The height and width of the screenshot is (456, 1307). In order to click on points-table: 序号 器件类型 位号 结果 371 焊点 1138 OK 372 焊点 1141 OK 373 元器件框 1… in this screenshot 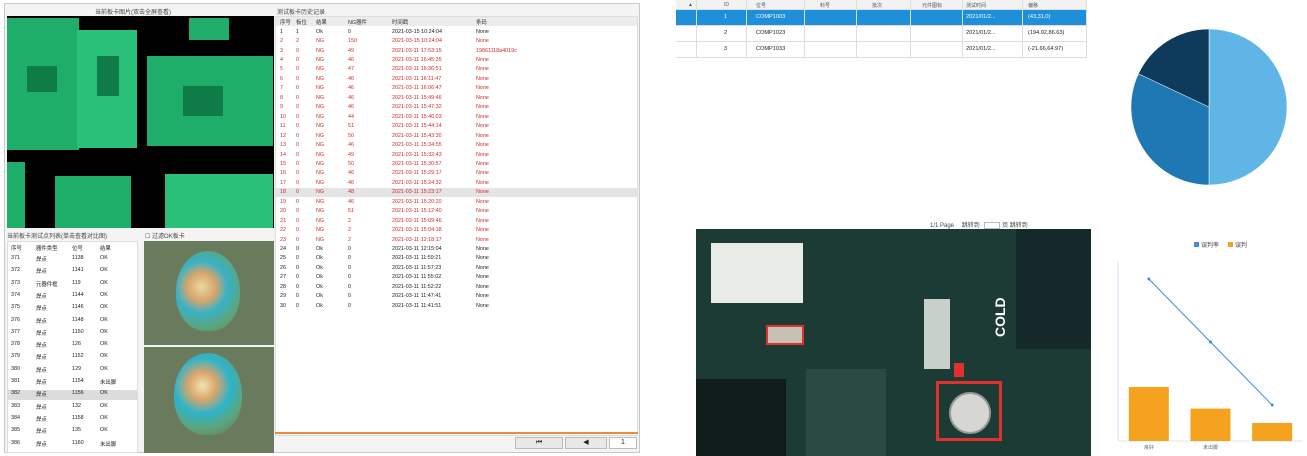, I will do `click(72, 347)`.